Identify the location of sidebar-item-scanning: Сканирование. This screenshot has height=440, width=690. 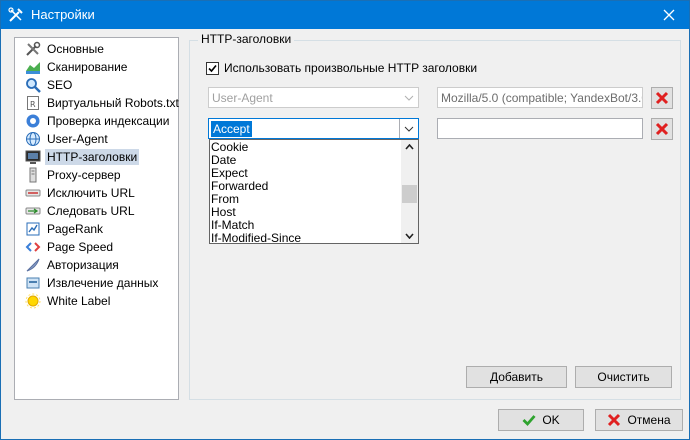
(77, 67).